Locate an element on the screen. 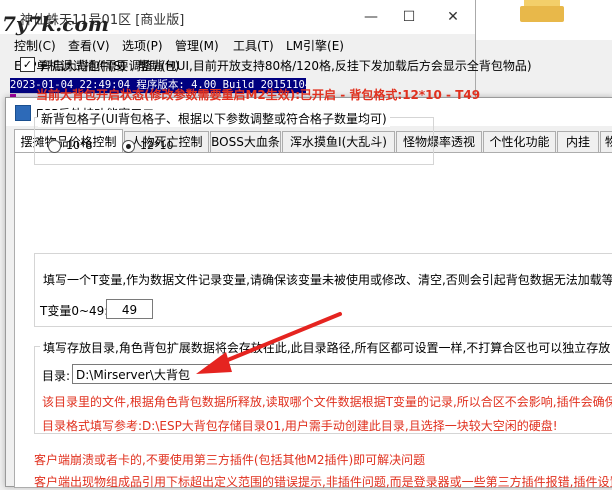 The image size is (612, 490). grid-12x10-radio is located at coordinates (128, 146).